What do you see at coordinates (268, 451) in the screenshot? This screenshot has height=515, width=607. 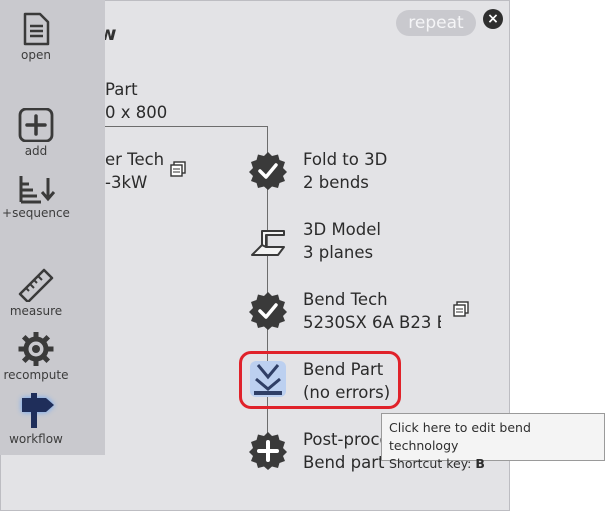 I see `plus-badge-icon` at bounding box center [268, 451].